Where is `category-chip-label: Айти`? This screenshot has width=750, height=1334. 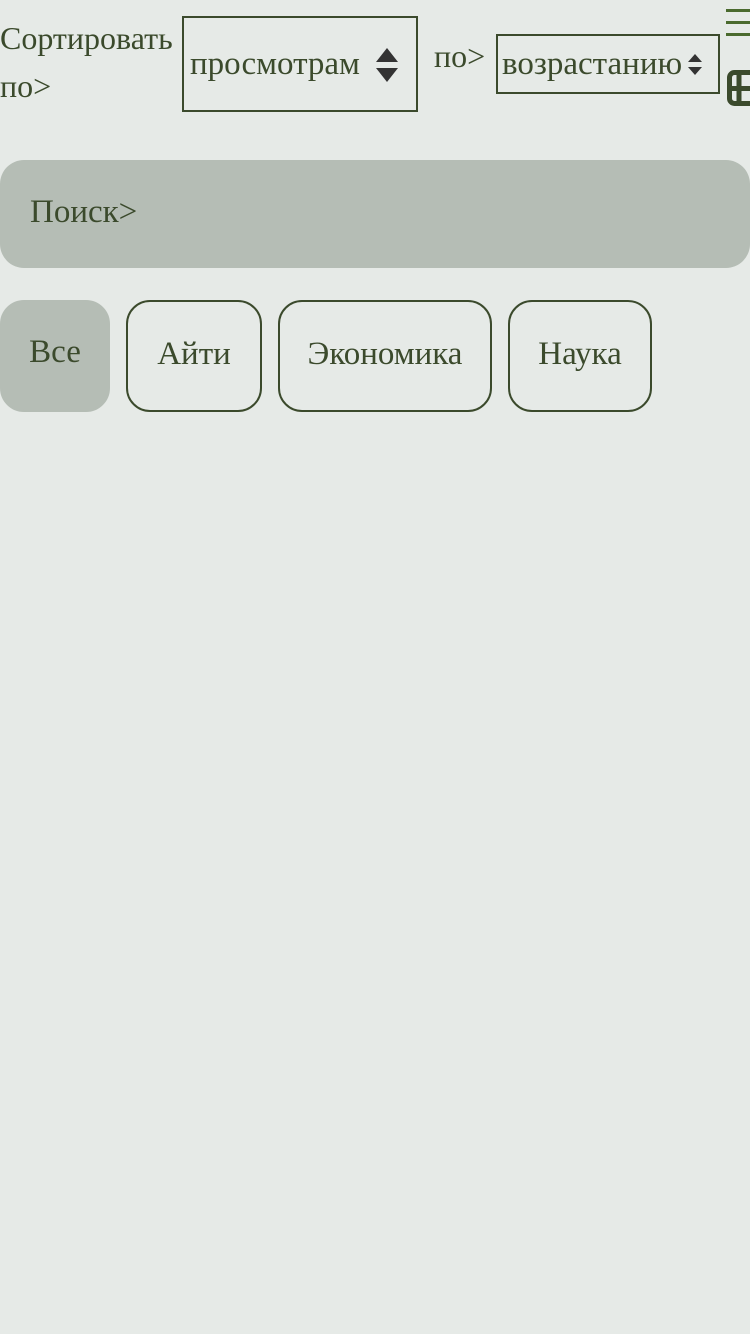
category-chip-label: Айти is located at coordinates (194, 354).